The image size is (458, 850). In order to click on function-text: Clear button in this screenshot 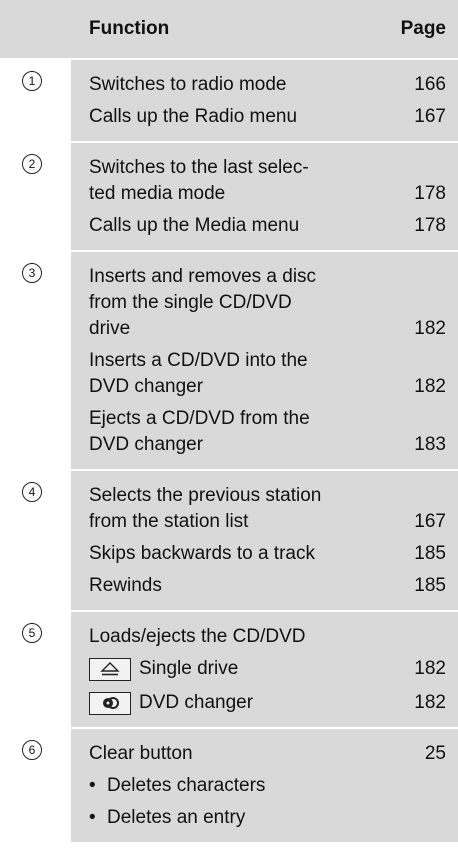, I will do `click(141, 753)`.